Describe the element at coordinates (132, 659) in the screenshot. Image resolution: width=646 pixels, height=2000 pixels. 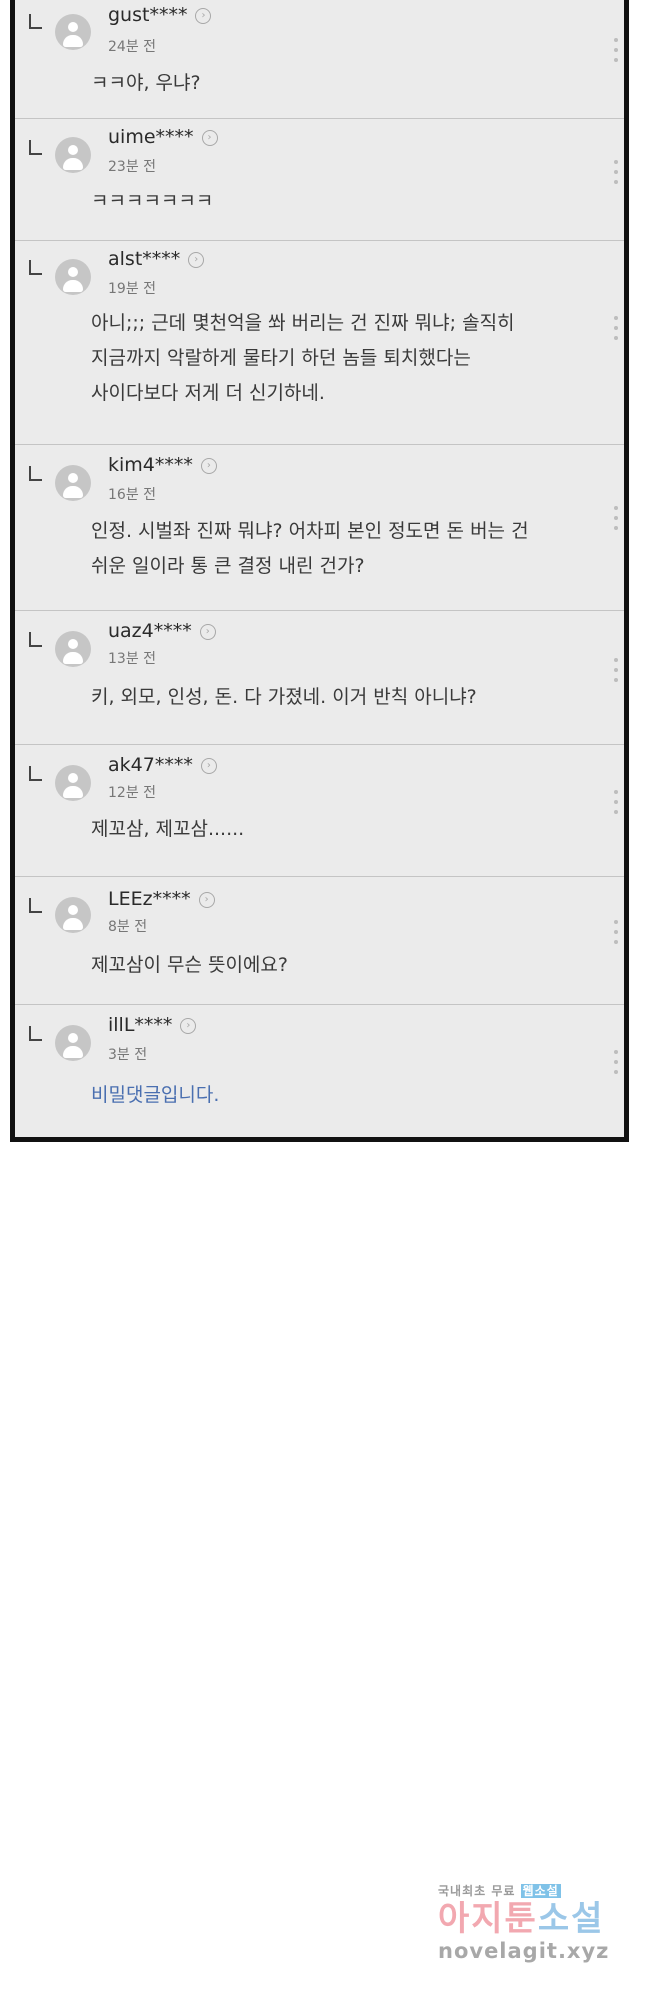
I see `comment-time: 13분 전` at that location.